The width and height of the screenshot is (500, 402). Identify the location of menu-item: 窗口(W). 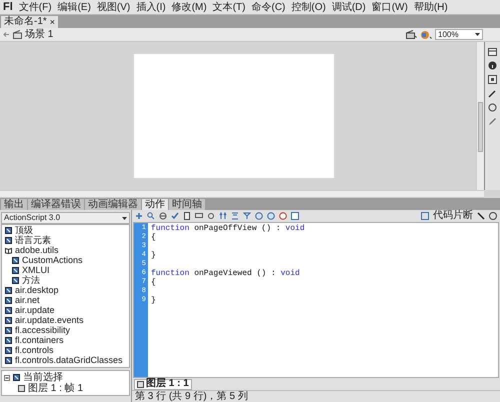
(389, 7).